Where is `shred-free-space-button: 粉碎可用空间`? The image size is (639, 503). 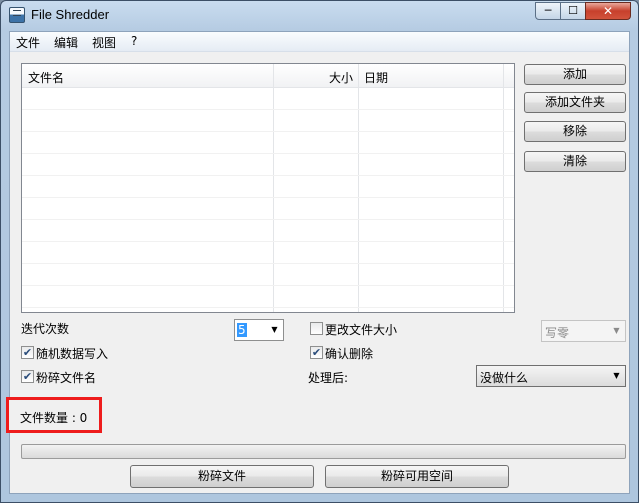 shred-free-space-button: 粉碎可用空间 is located at coordinates (417, 476).